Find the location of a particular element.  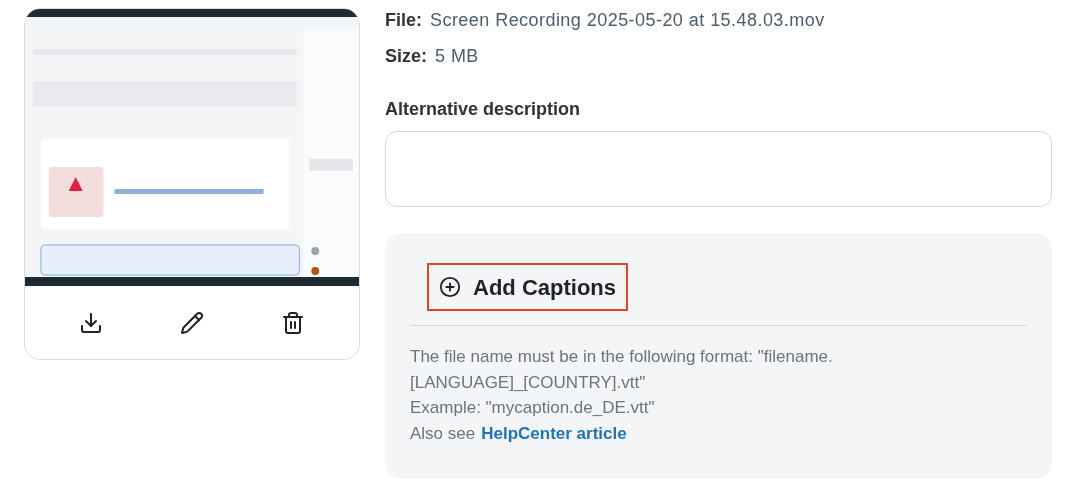

help-text: Also see is located at coordinates (443, 433).